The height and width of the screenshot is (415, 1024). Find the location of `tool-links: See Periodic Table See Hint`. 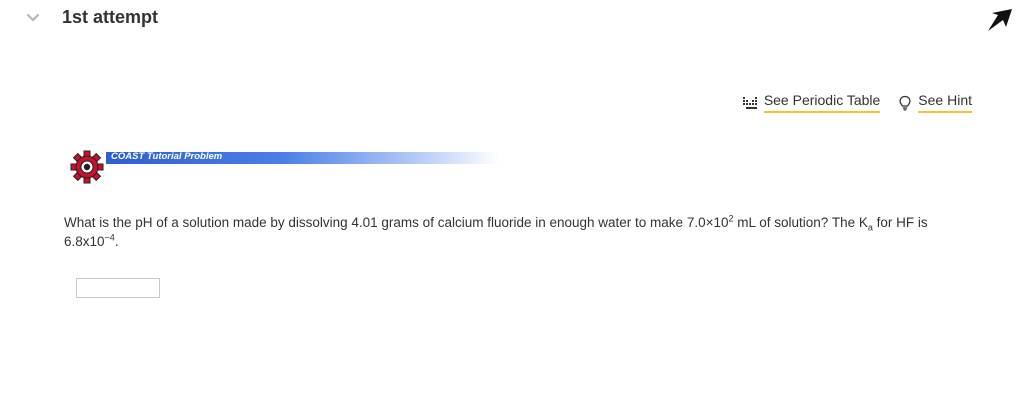

tool-links: See Periodic Table See Hint is located at coordinates (857, 102).